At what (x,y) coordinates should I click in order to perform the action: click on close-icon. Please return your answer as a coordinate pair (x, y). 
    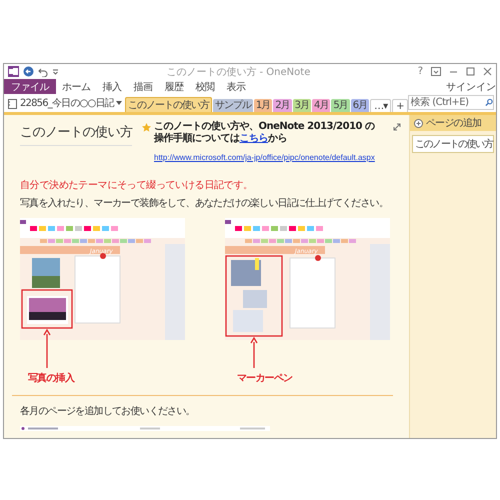
    Looking at the image, I should click on (487, 71).